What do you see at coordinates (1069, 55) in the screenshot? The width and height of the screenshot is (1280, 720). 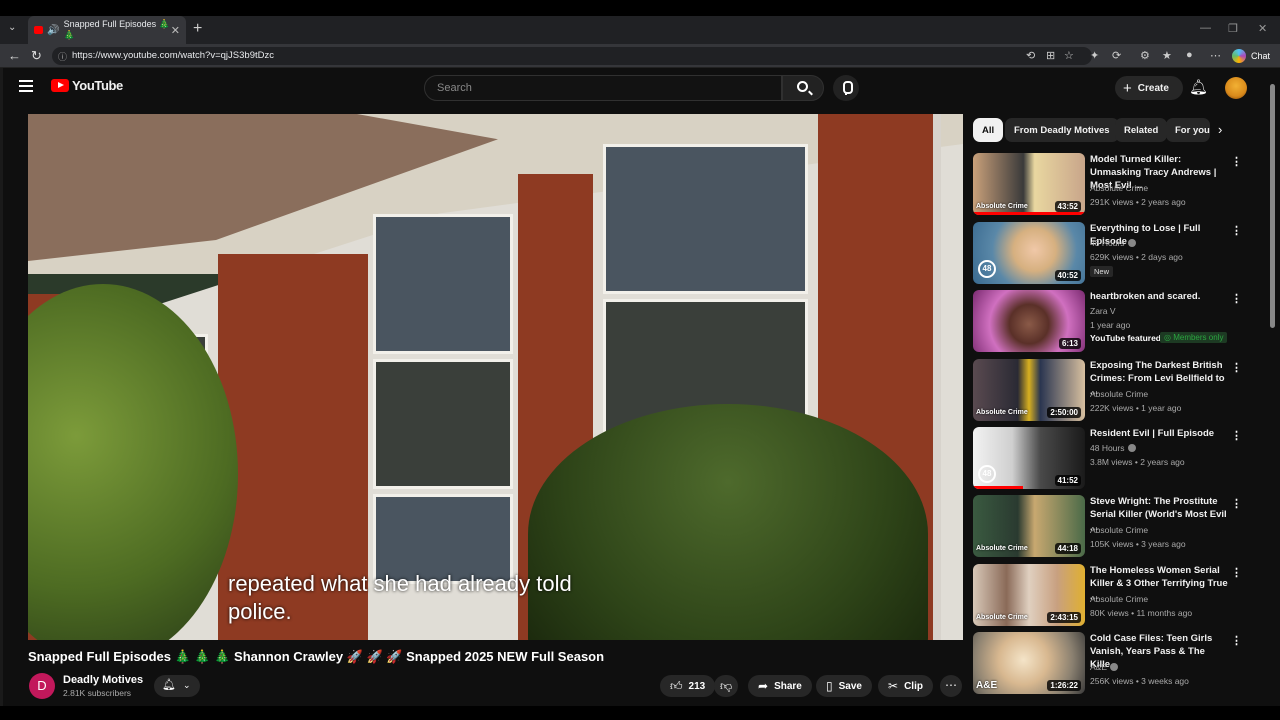 I see `favorite-star-icon: ☆` at bounding box center [1069, 55].